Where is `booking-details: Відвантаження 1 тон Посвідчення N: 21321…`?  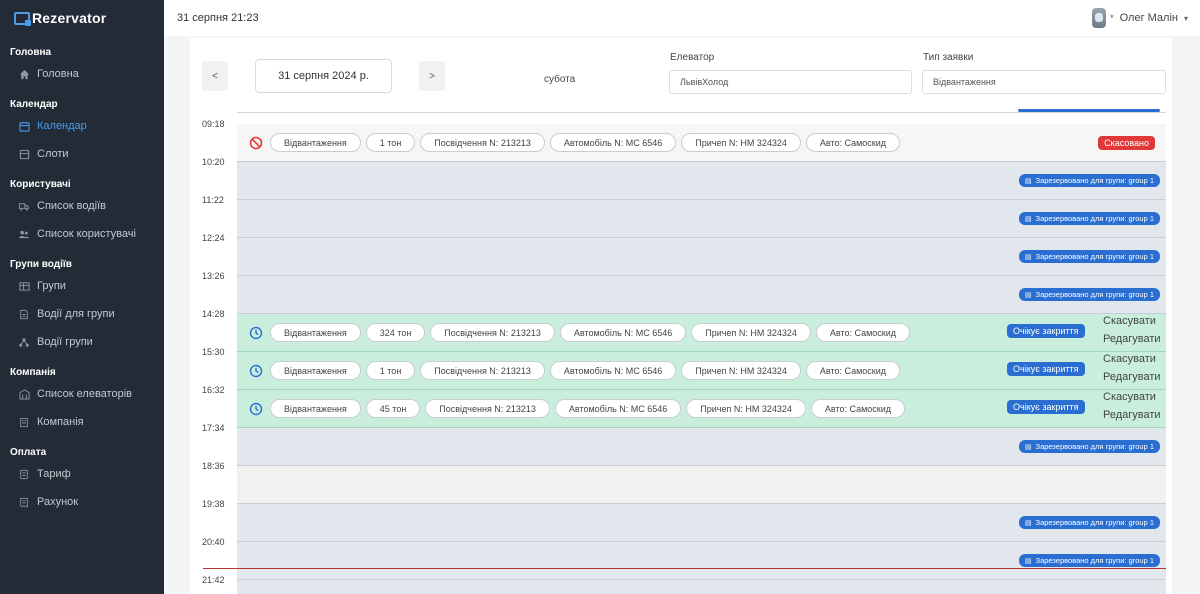
booking-details: Відвантаження 1 тон Посвідчення N: 21321… is located at coordinates (585, 142).